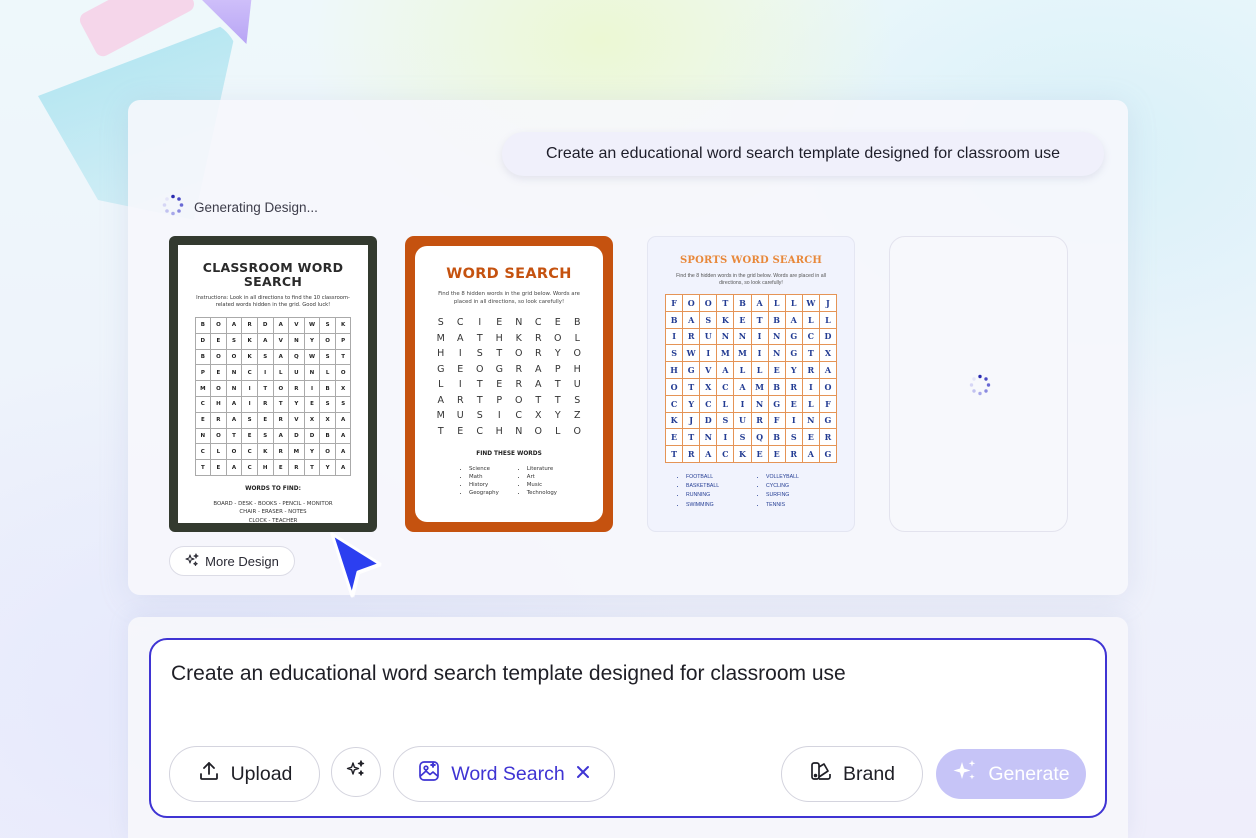 The image size is (1256, 838). Describe the element at coordinates (356, 772) in the screenshot. I see `magic-enhance-button` at that location.